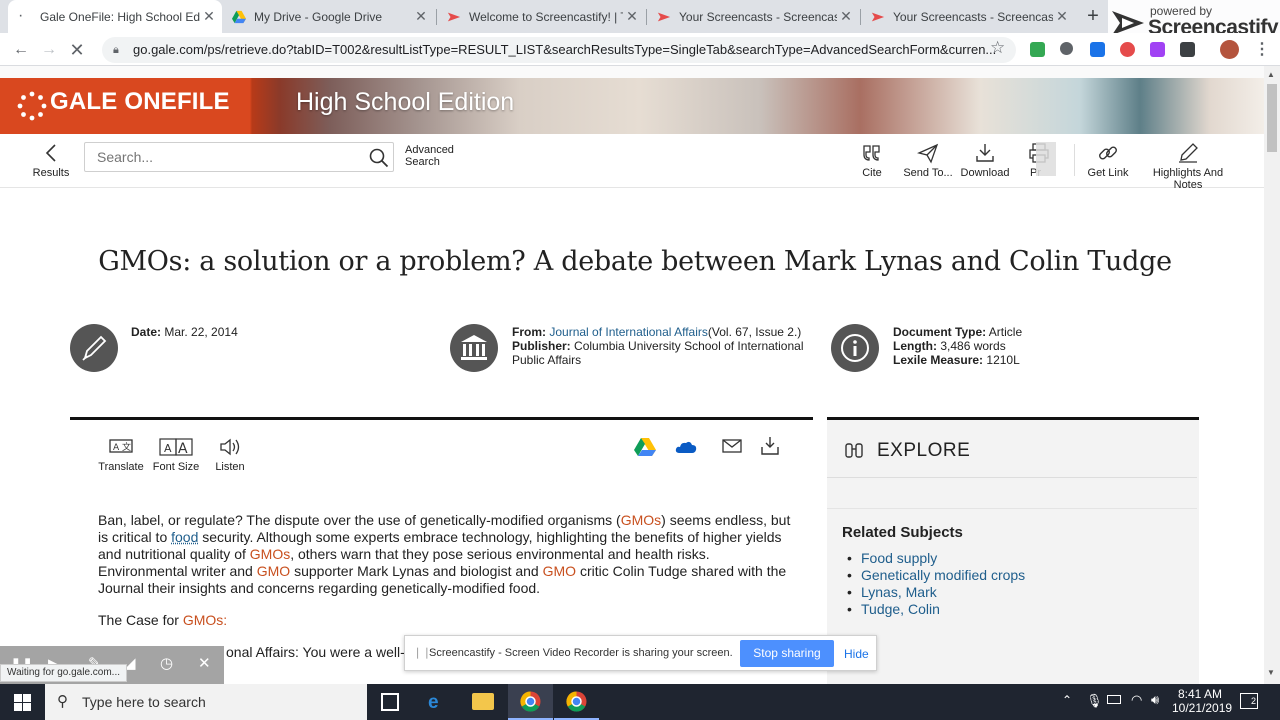  I want to click on listen-button: Listen, so click(230, 454).